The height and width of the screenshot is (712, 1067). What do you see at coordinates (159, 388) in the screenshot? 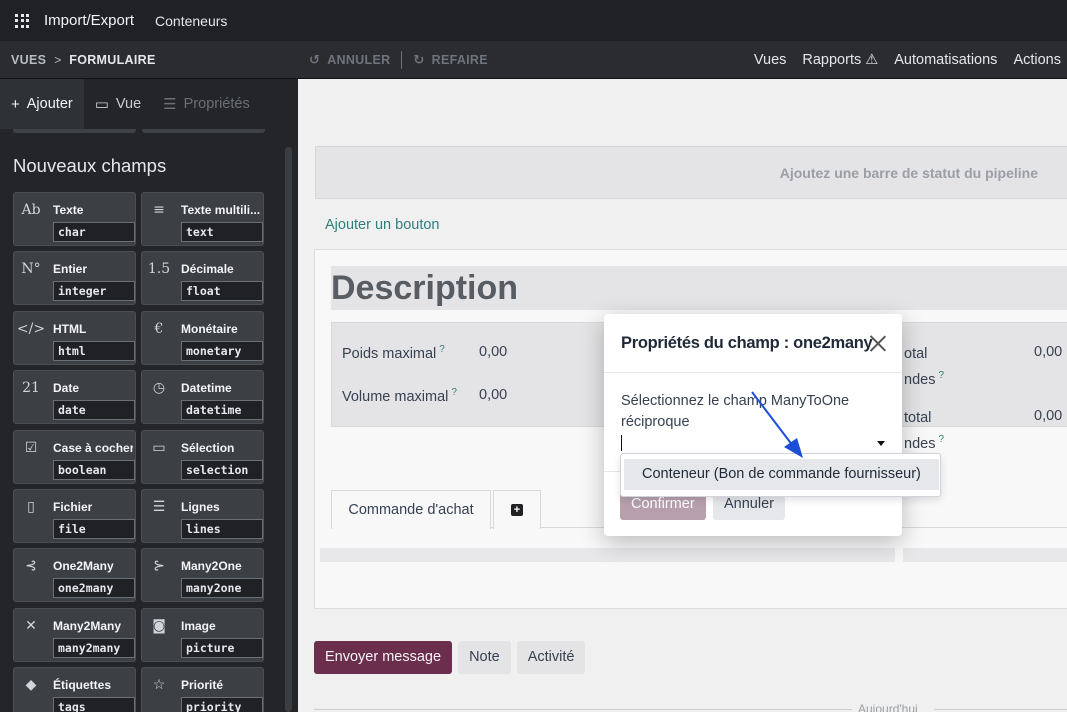
I see `clock-icon: ◷` at bounding box center [159, 388].